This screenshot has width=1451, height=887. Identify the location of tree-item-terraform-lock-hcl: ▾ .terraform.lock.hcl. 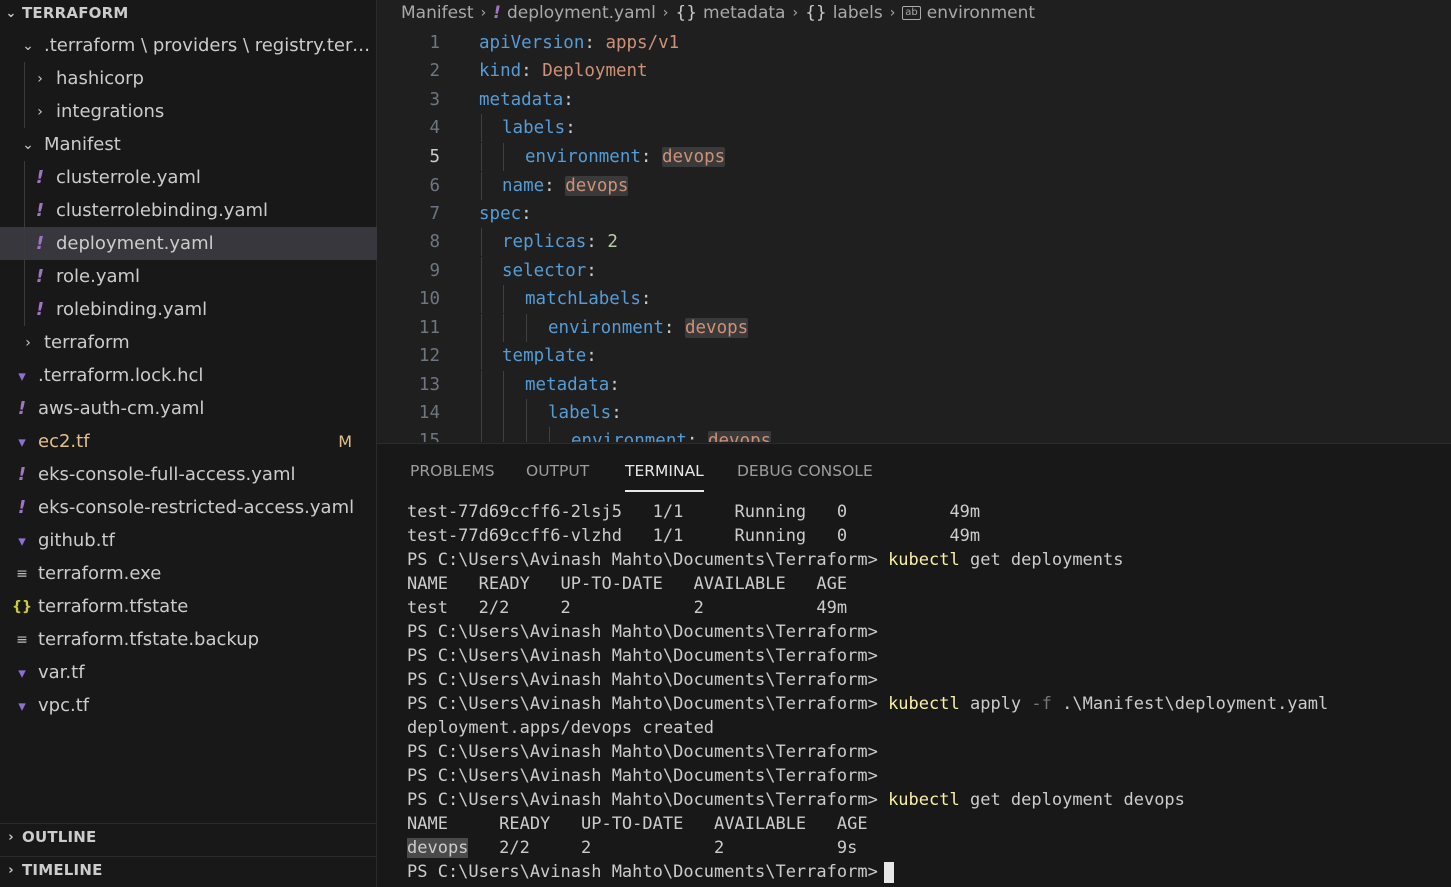
(188, 375).